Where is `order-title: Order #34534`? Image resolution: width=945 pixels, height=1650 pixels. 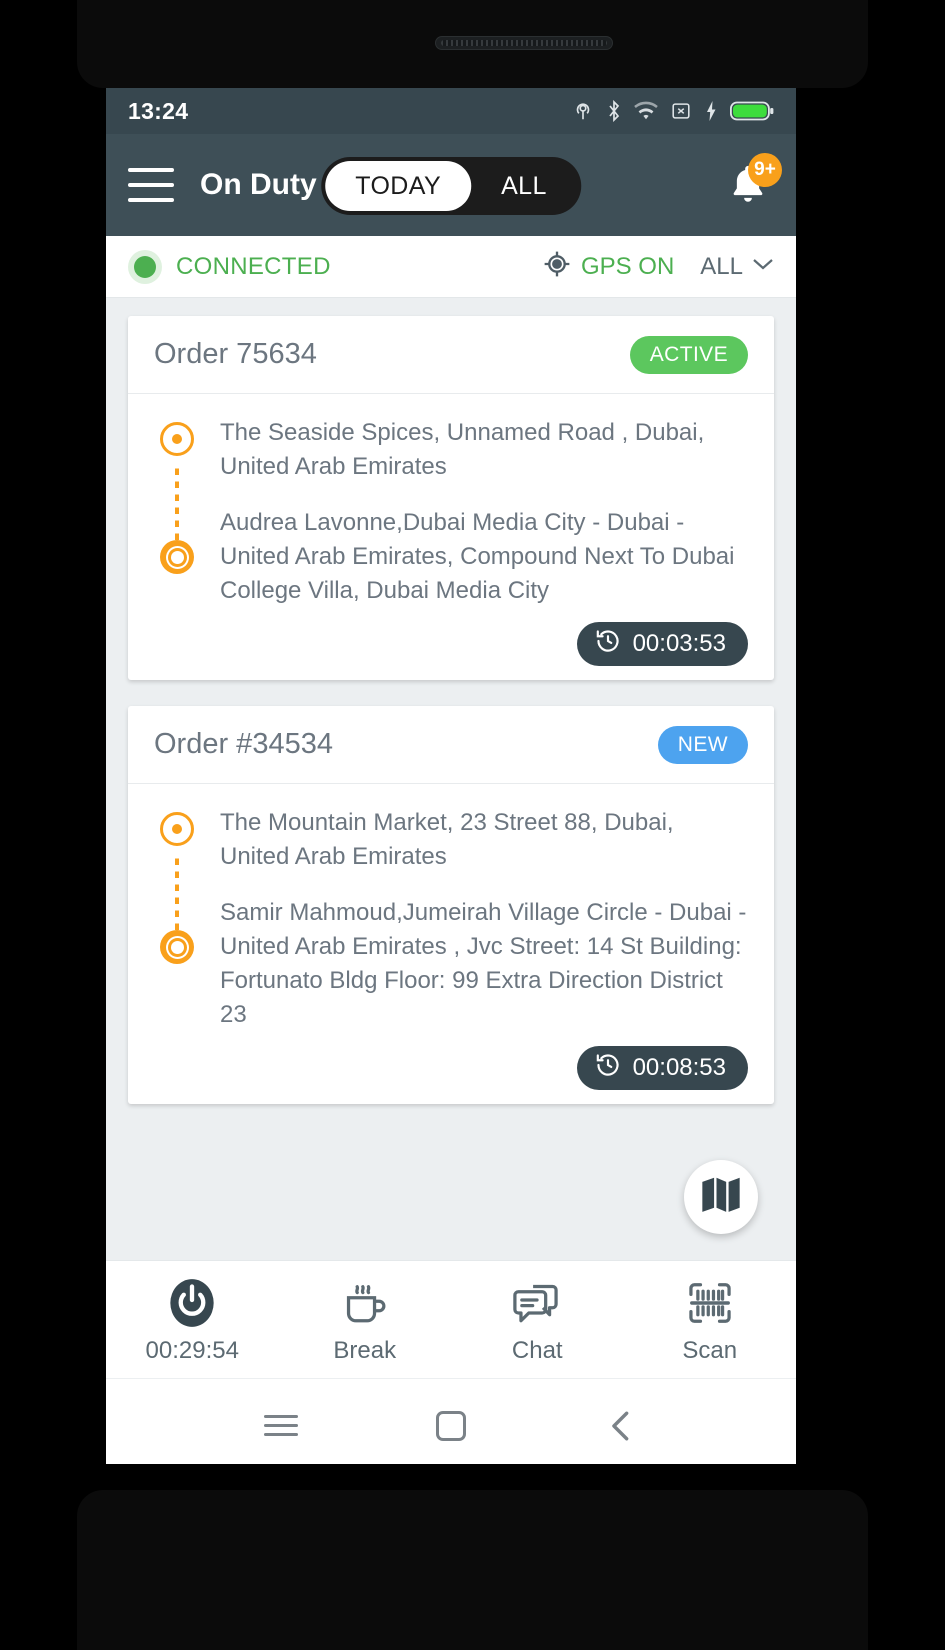
order-title: Order #34534 is located at coordinates (243, 744).